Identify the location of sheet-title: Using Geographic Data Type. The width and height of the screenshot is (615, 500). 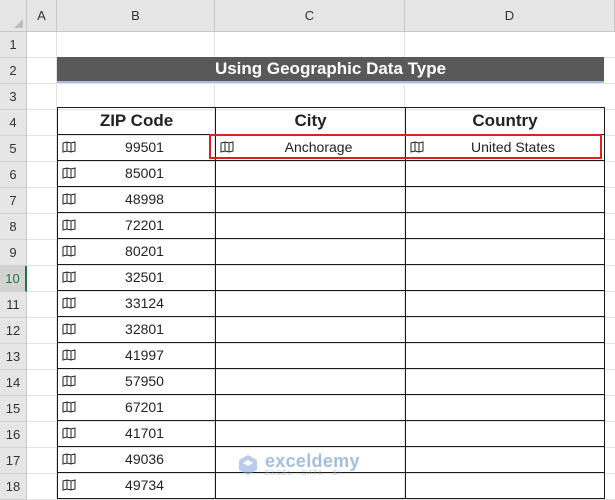
(330, 70).